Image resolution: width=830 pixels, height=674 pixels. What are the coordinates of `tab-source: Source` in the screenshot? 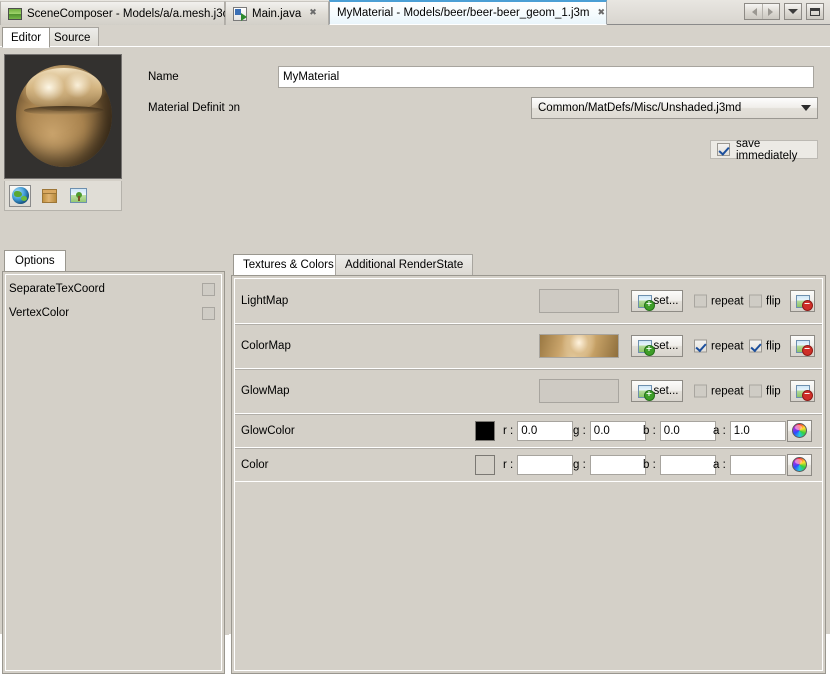 It's located at (72, 37).